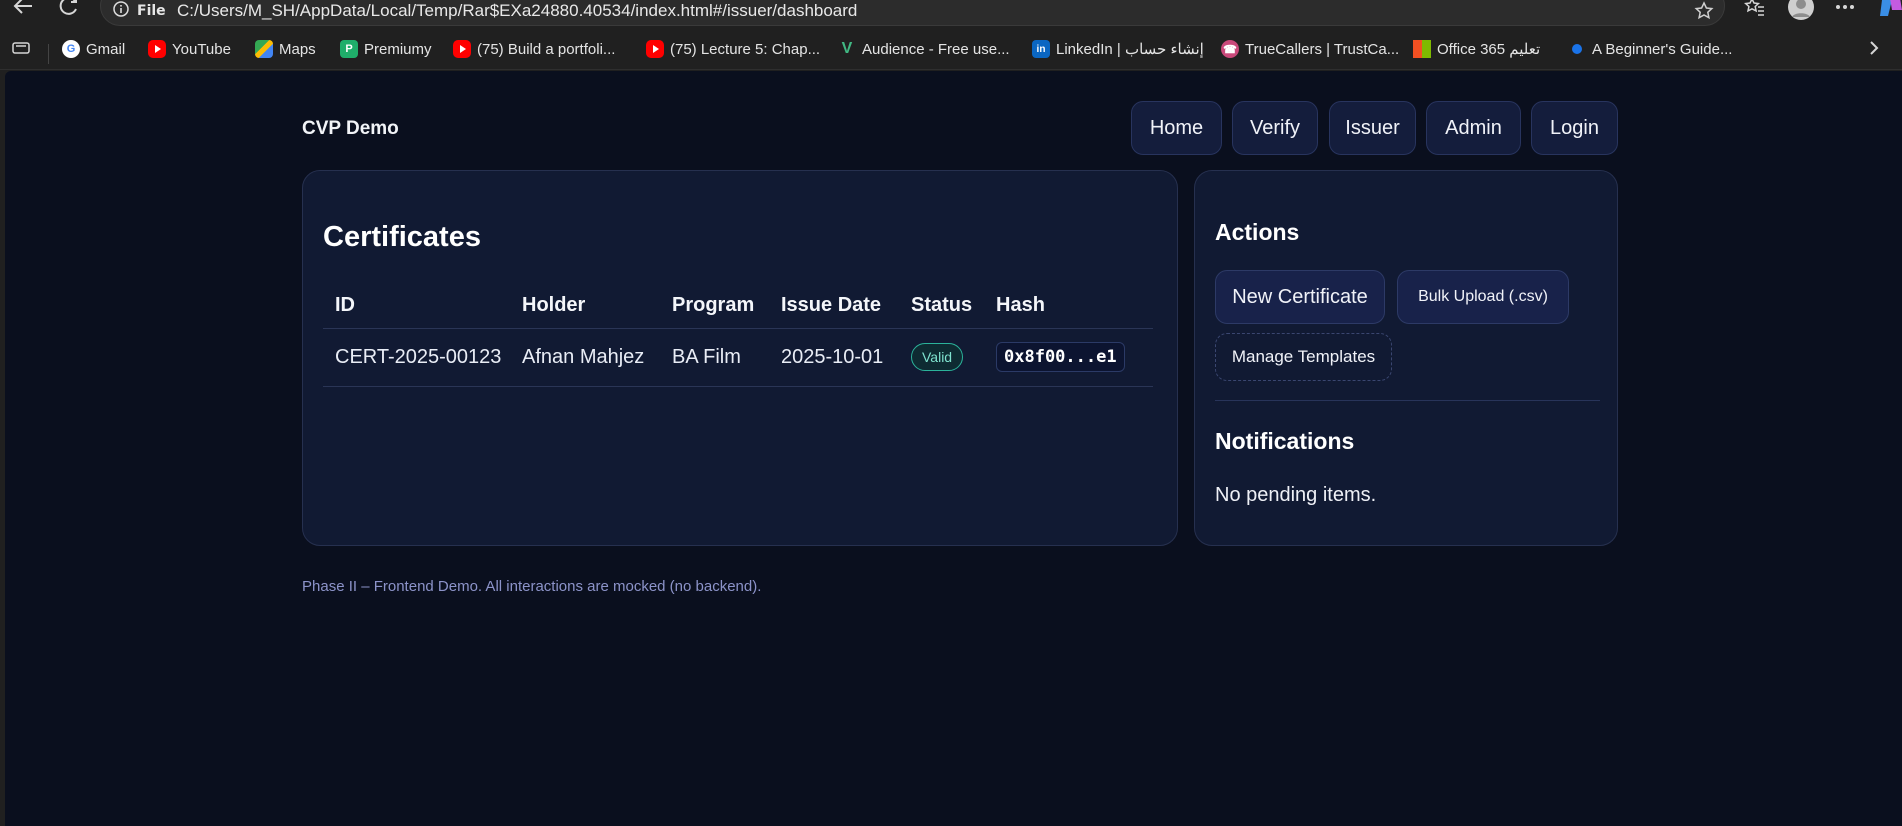 The image size is (1902, 826). What do you see at coordinates (1257, 232) in the screenshot?
I see `actions-title: Actions` at bounding box center [1257, 232].